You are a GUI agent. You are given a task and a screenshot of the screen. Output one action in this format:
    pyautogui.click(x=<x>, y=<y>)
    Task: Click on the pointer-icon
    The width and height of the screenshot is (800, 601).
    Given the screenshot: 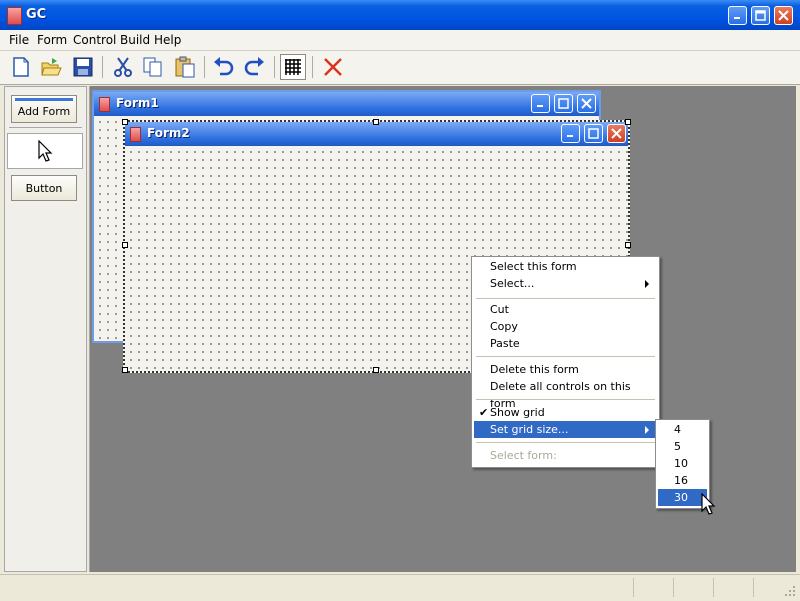 What is the action you would take?
    pyautogui.click(x=45, y=151)
    